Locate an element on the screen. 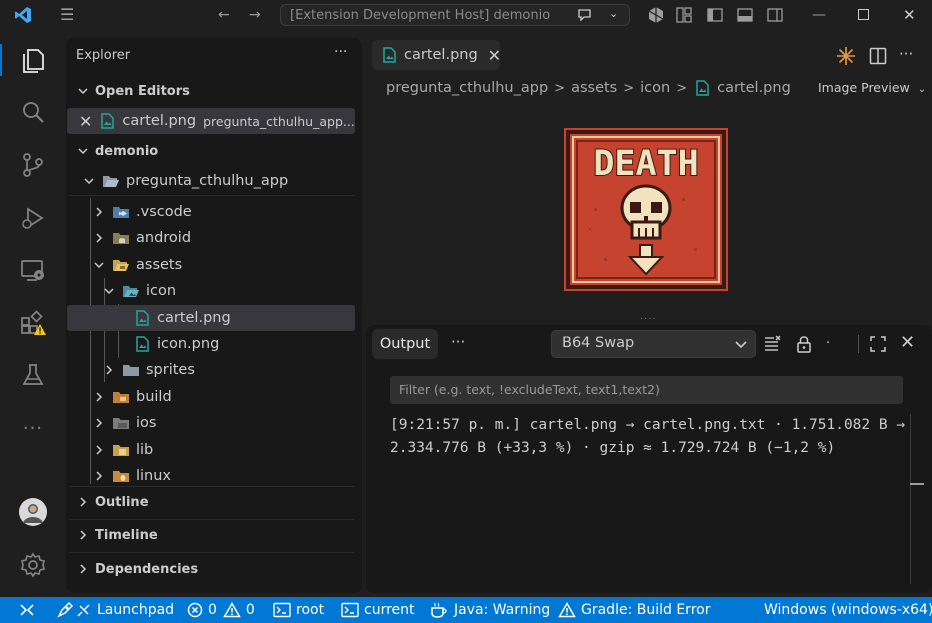 This screenshot has width=932, height=623. copilot-chat-icon is located at coordinates (585, 15).